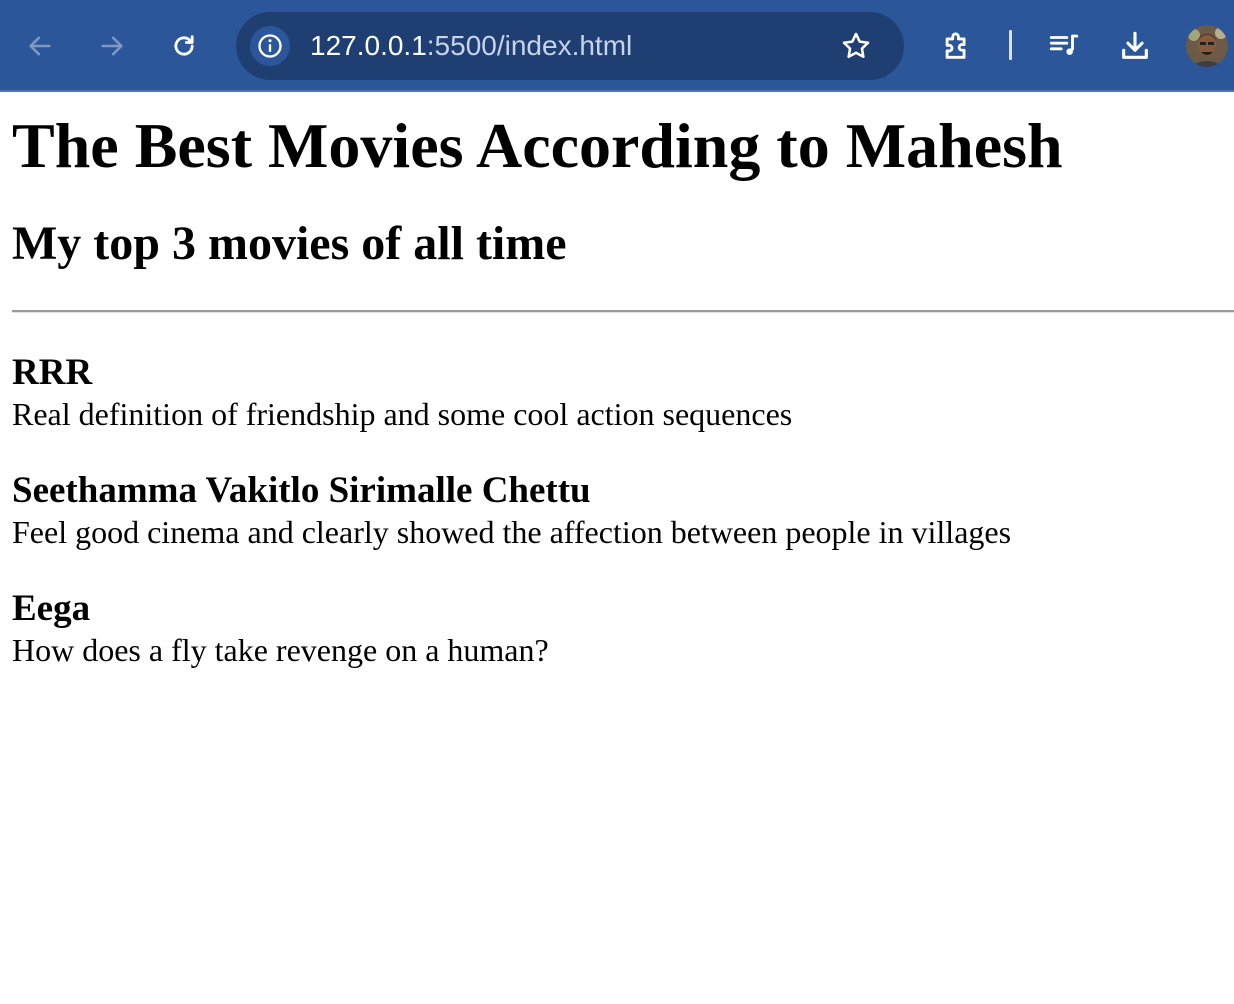 The height and width of the screenshot is (1004, 1234). I want to click on url-text: 127.0.0.1:5500/index.html, so click(471, 46).